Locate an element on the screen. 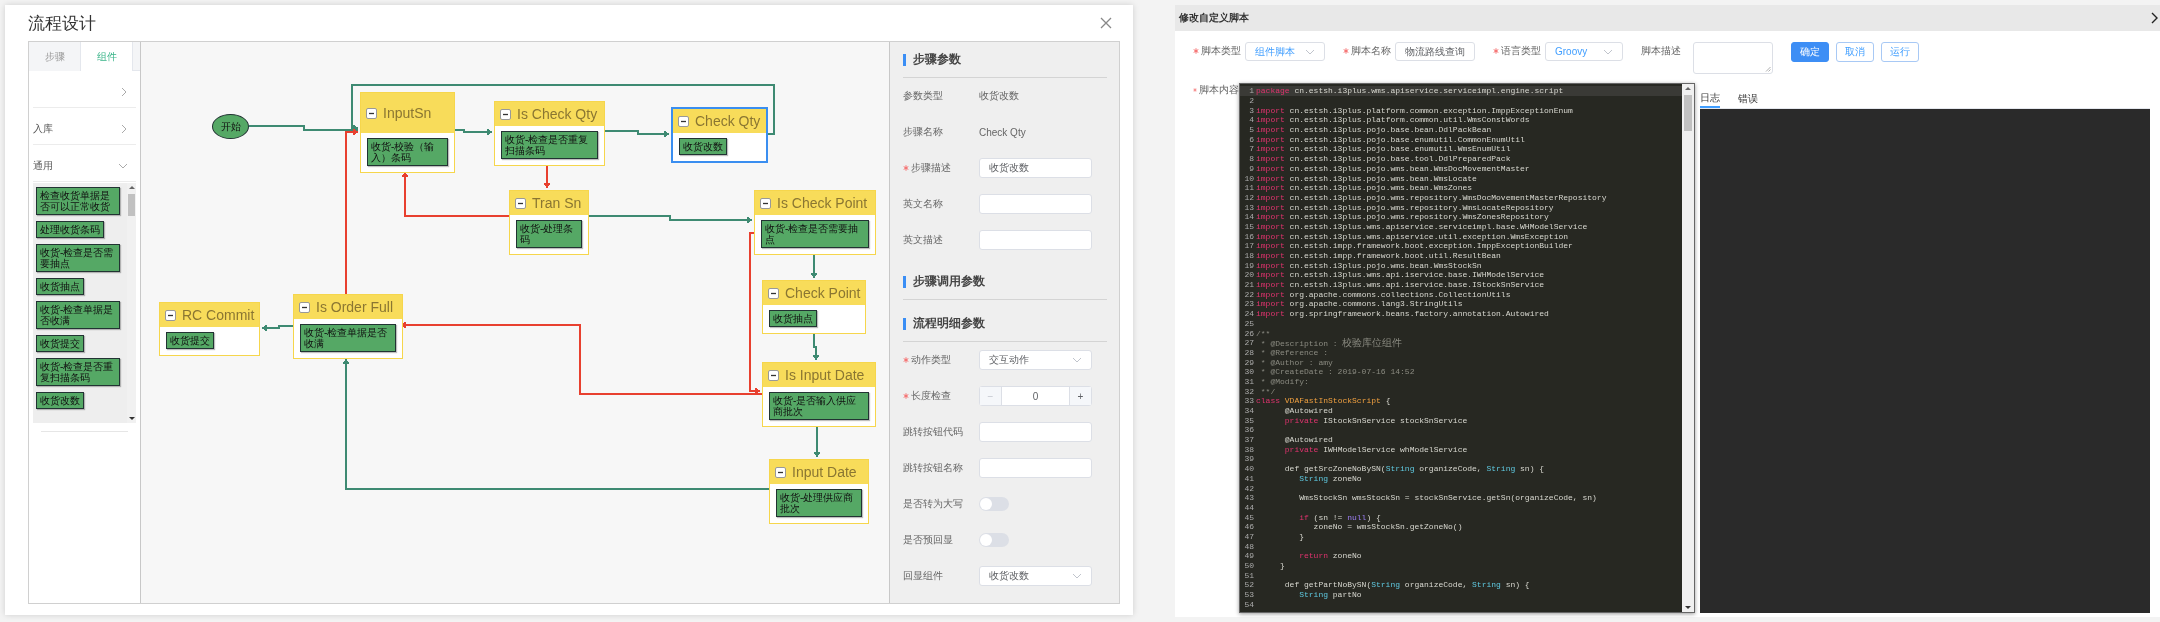 This screenshot has width=2160, height=622. flow-node: InputSn 收货-校验（输入）条码 is located at coordinates (407, 132).